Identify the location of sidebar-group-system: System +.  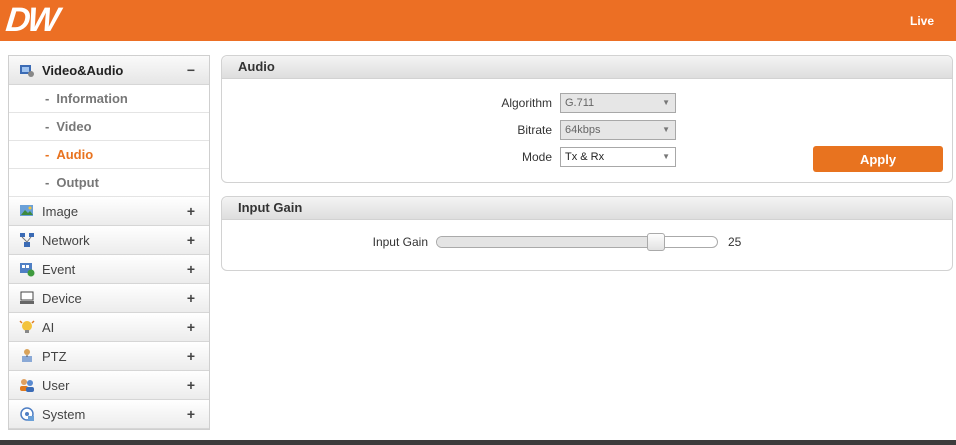
(109, 414).